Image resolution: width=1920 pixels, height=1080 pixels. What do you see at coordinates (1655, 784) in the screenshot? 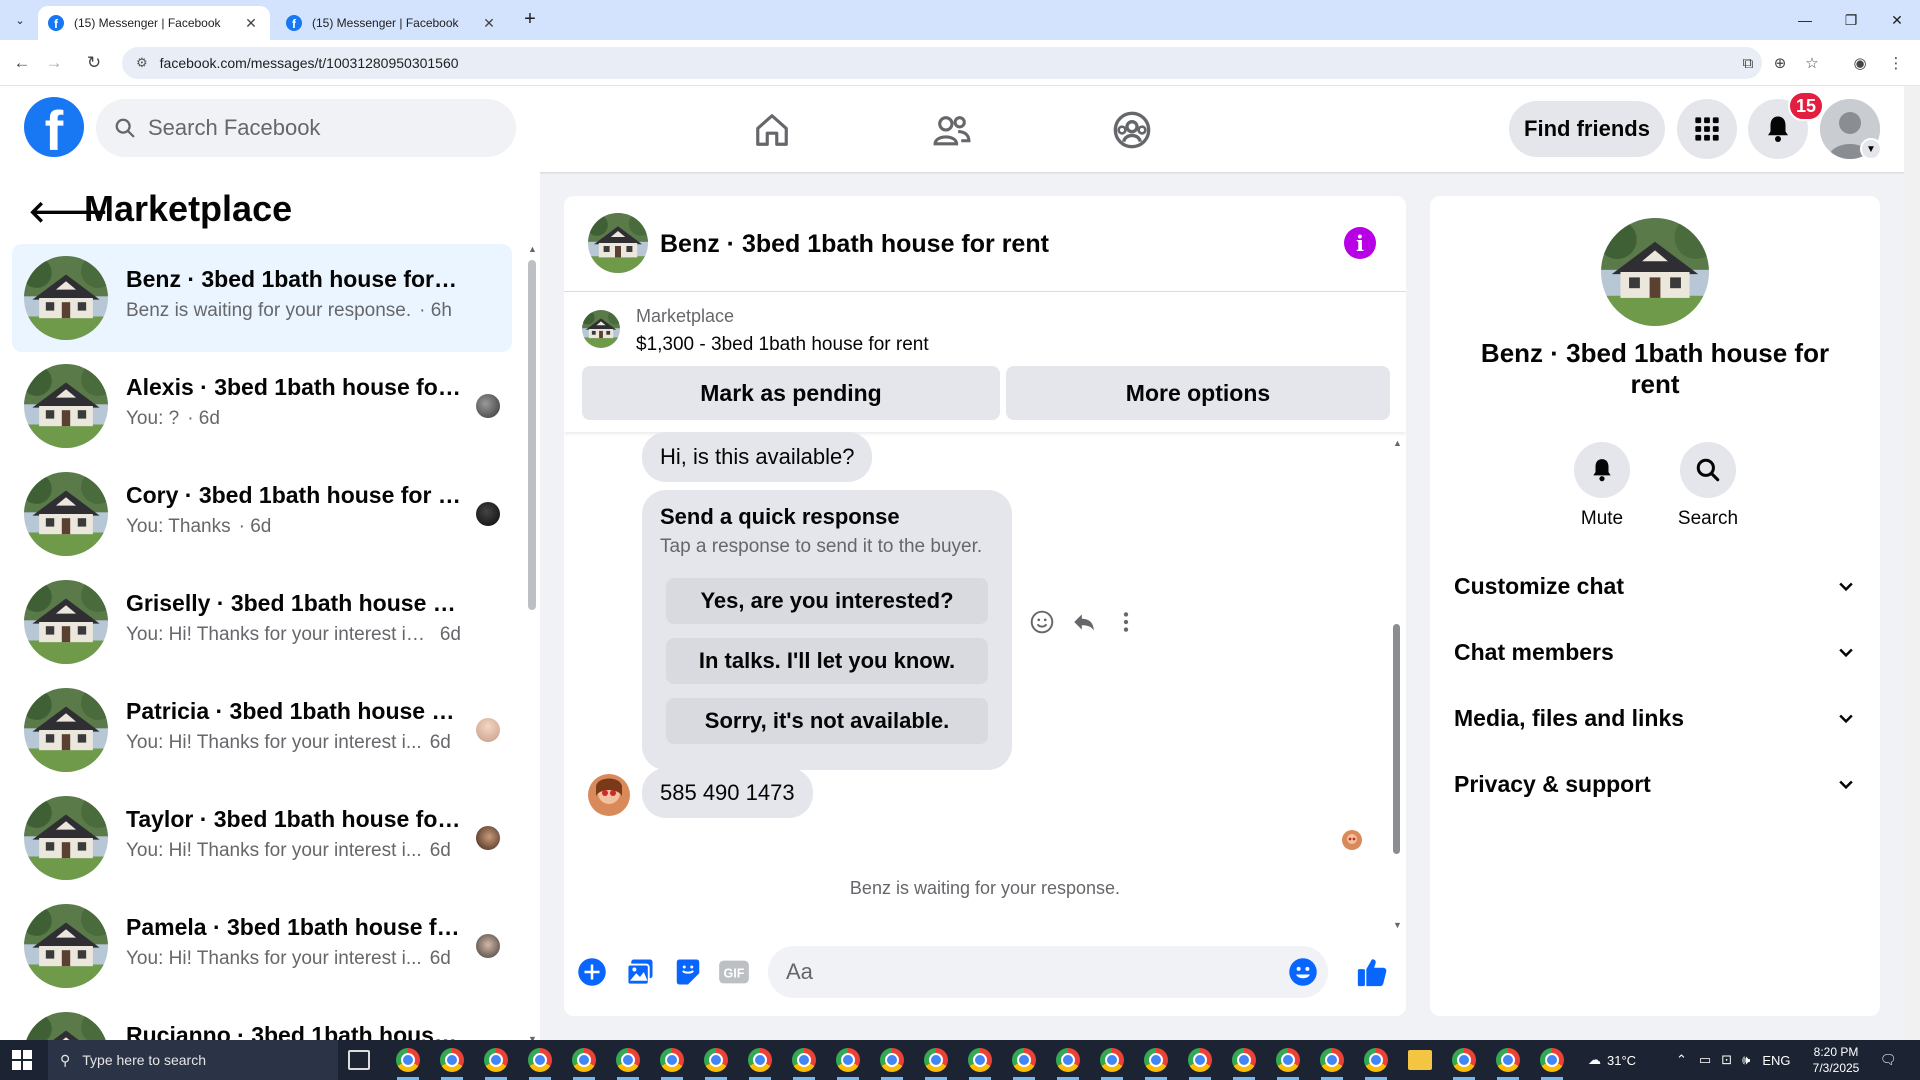
I see `section-privacy-support: Privacy & support` at bounding box center [1655, 784].